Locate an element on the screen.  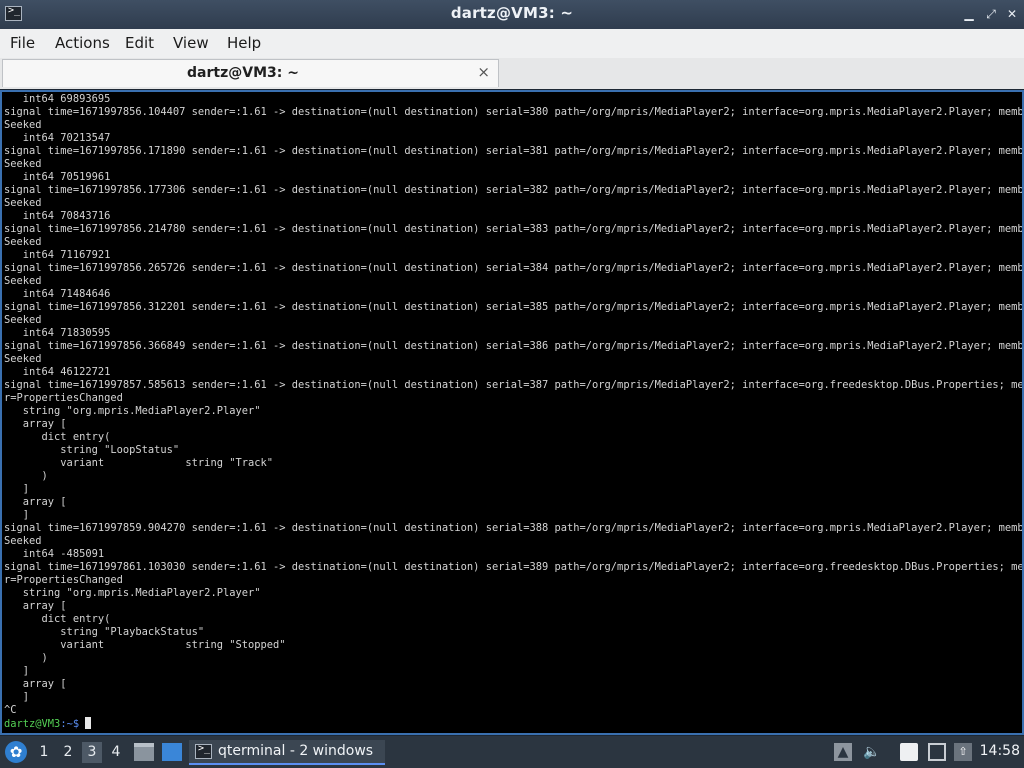
close-icon: ✕ is located at coordinates (1012, 14).